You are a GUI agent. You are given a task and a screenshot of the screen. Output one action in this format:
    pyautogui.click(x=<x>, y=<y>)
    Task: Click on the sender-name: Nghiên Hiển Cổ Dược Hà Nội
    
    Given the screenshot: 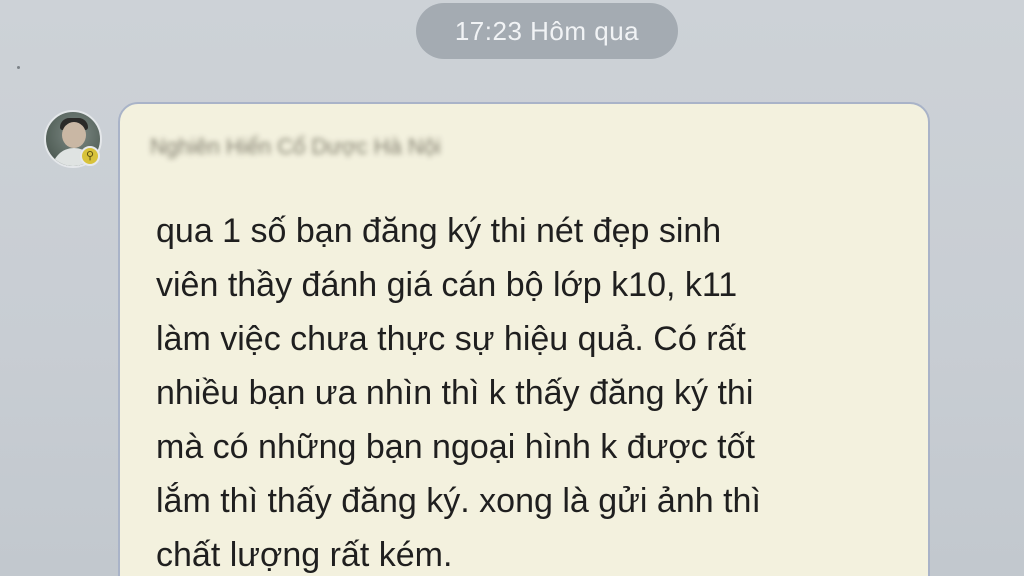 What is the action you would take?
    pyautogui.click(x=295, y=146)
    